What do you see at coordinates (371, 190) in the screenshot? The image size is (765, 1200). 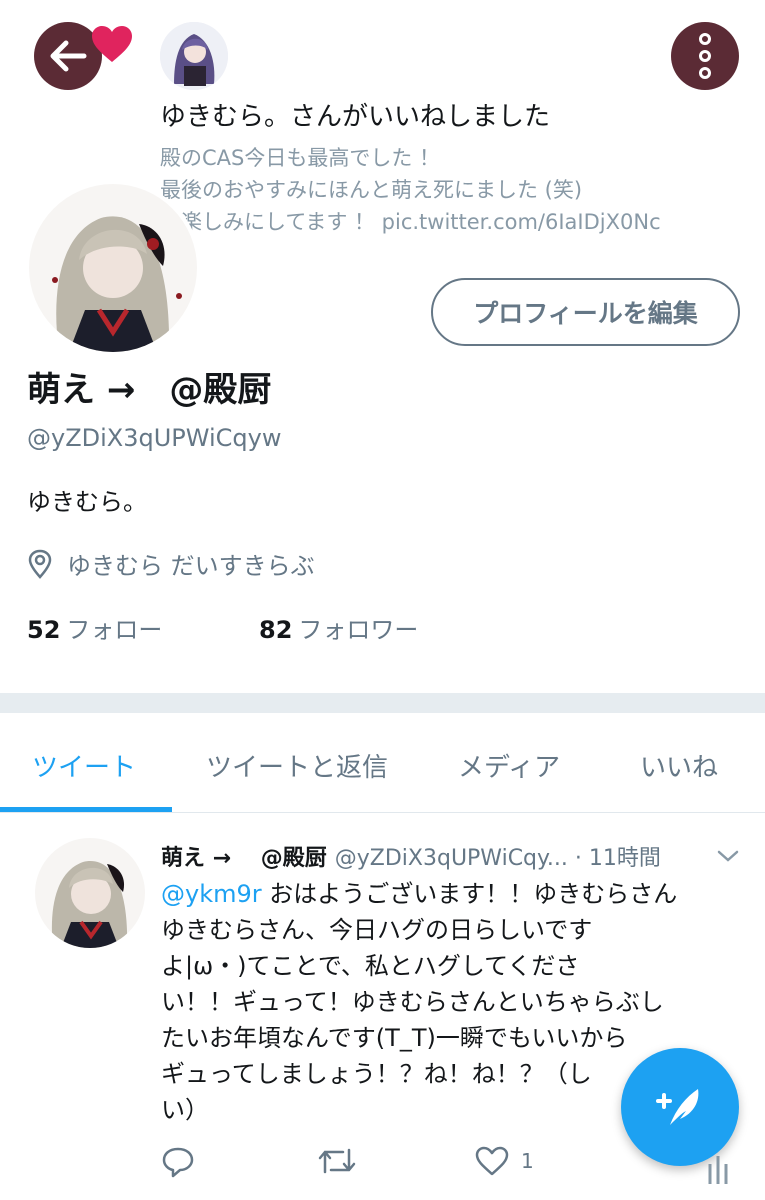 I see `liked-tweet-line: 最後のおやすみにほんと萌え死にました (笑)` at bounding box center [371, 190].